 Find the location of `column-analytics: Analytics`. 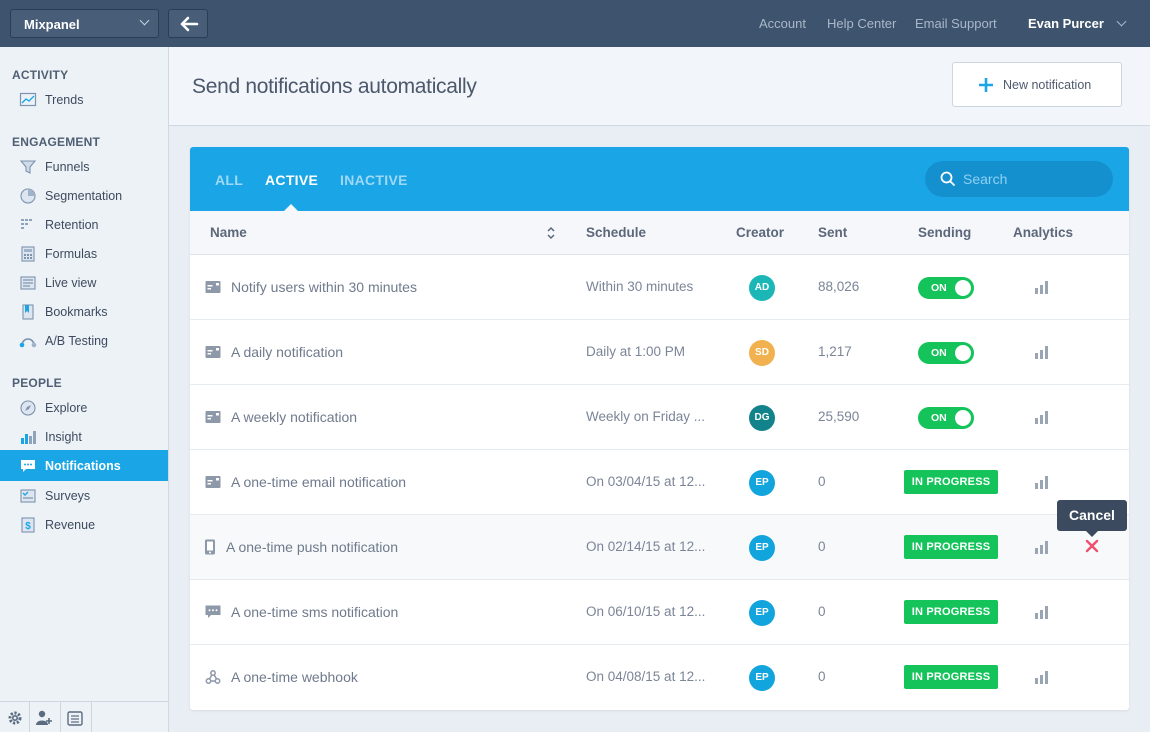

column-analytics: Analytics is located at coordinates (1043, 232).